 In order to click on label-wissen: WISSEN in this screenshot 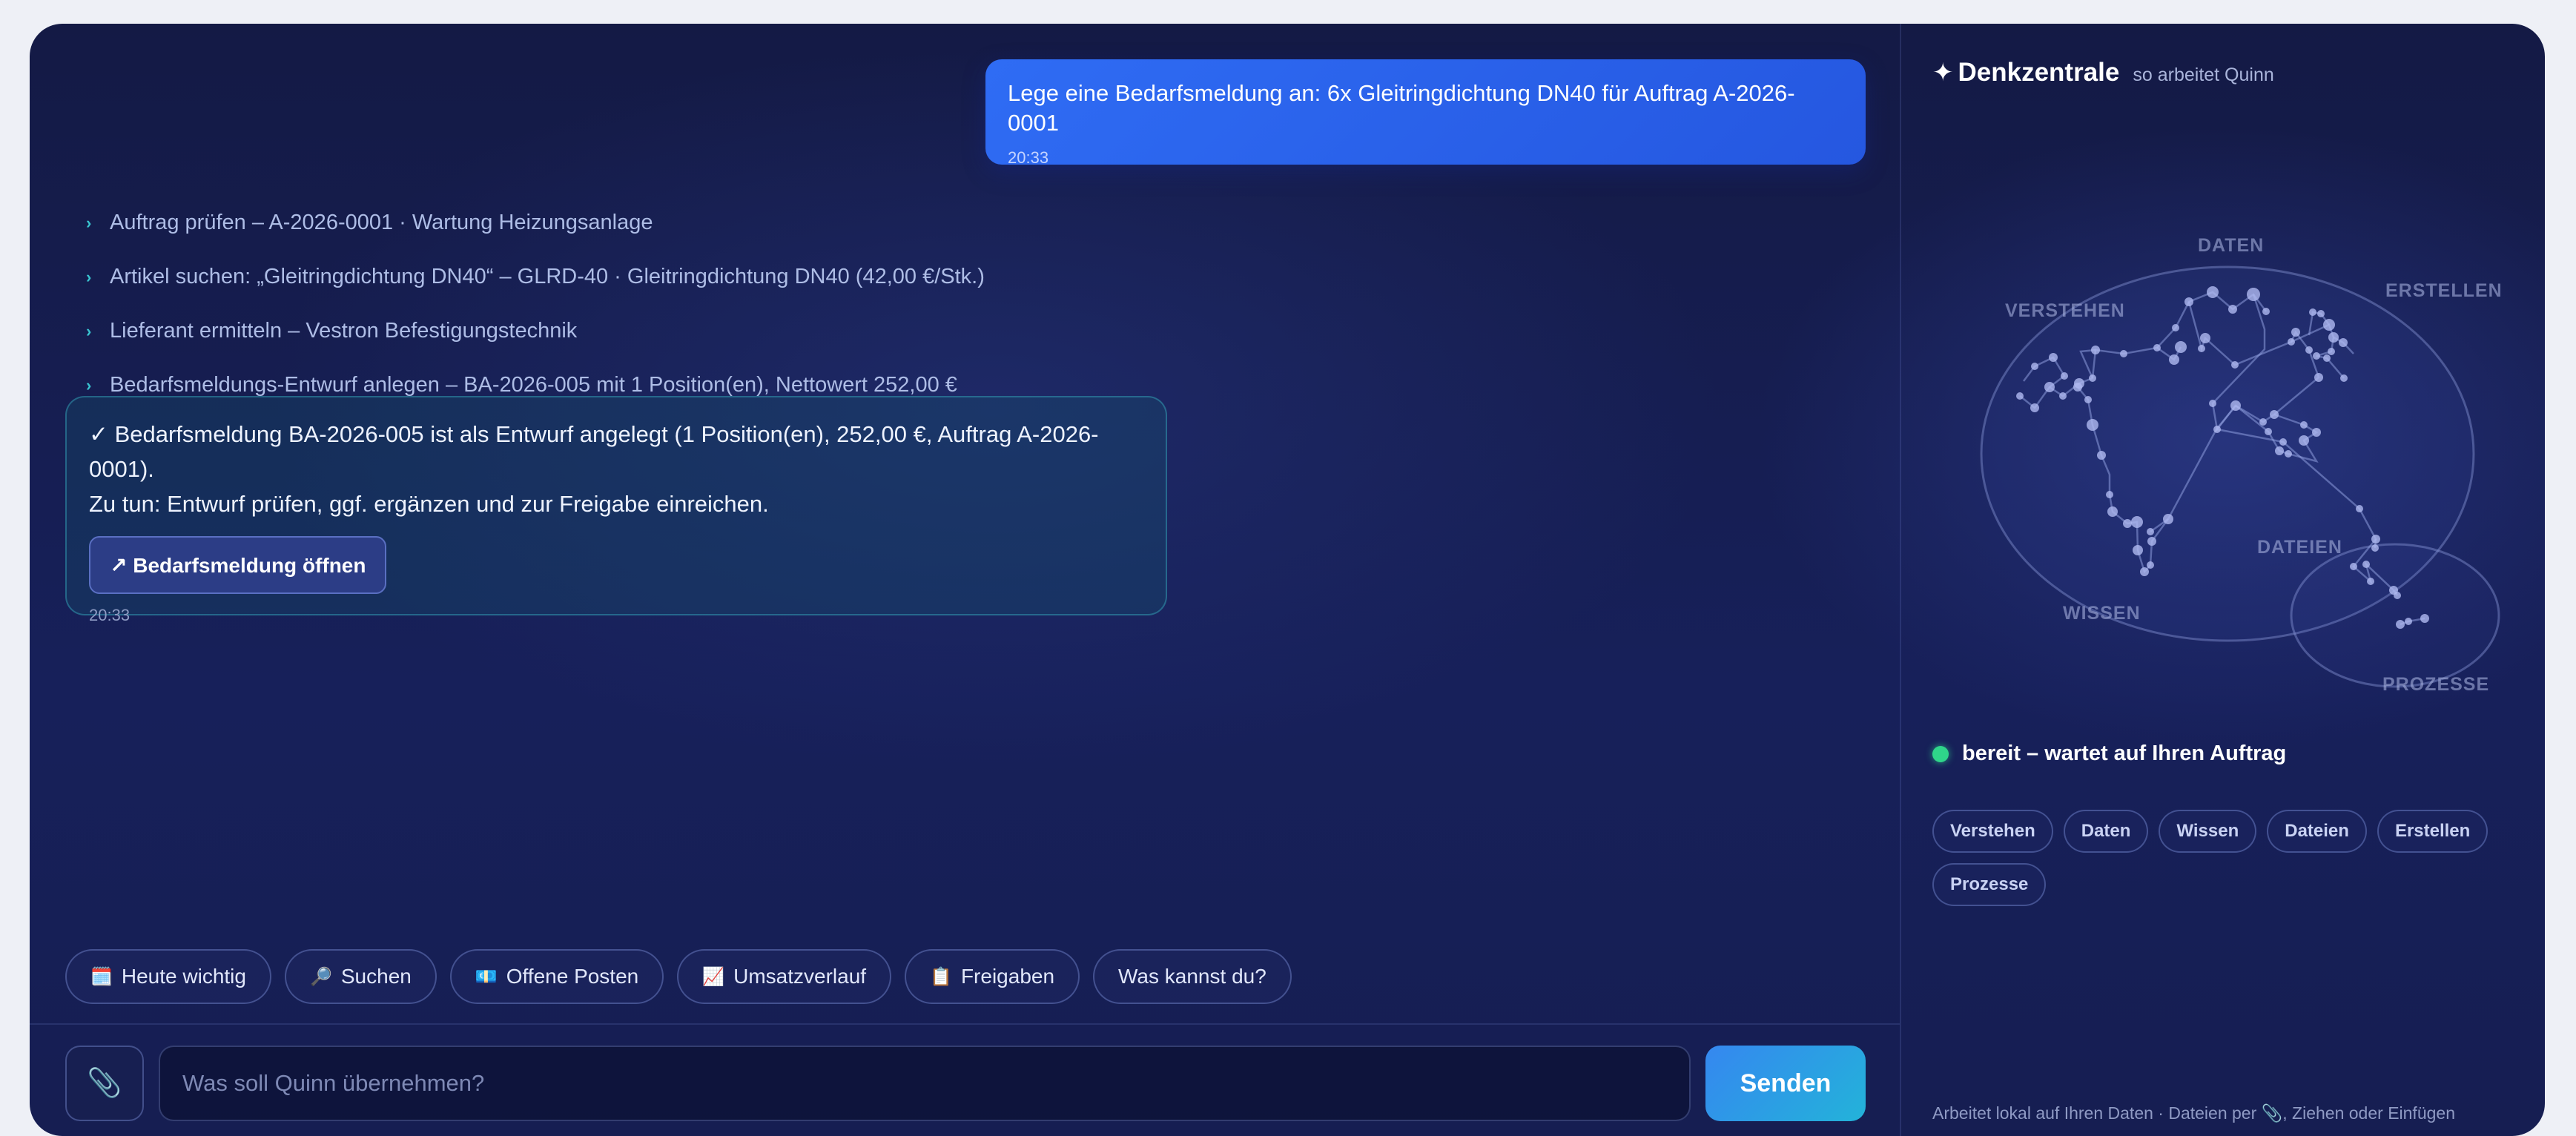, I will do `click(2102, 614)`.